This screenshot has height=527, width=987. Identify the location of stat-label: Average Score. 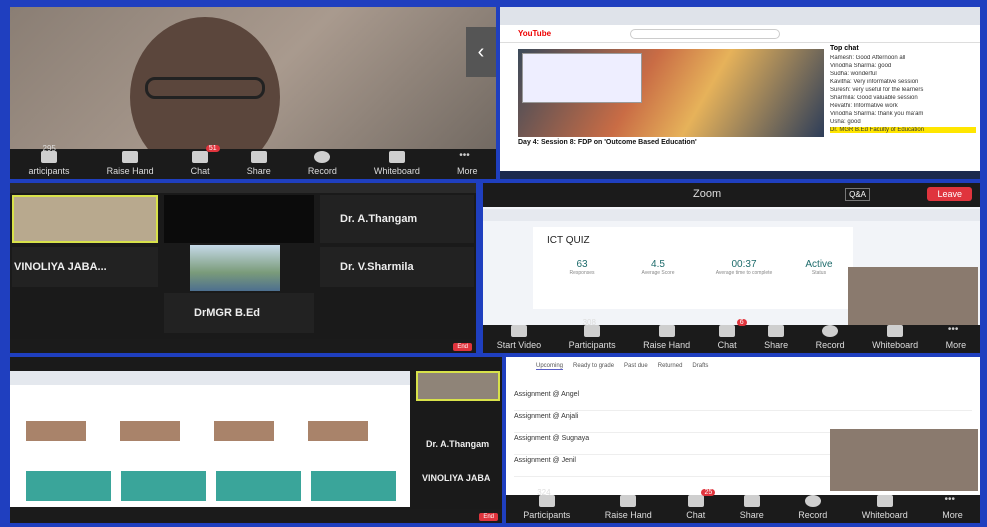
(658, 273).